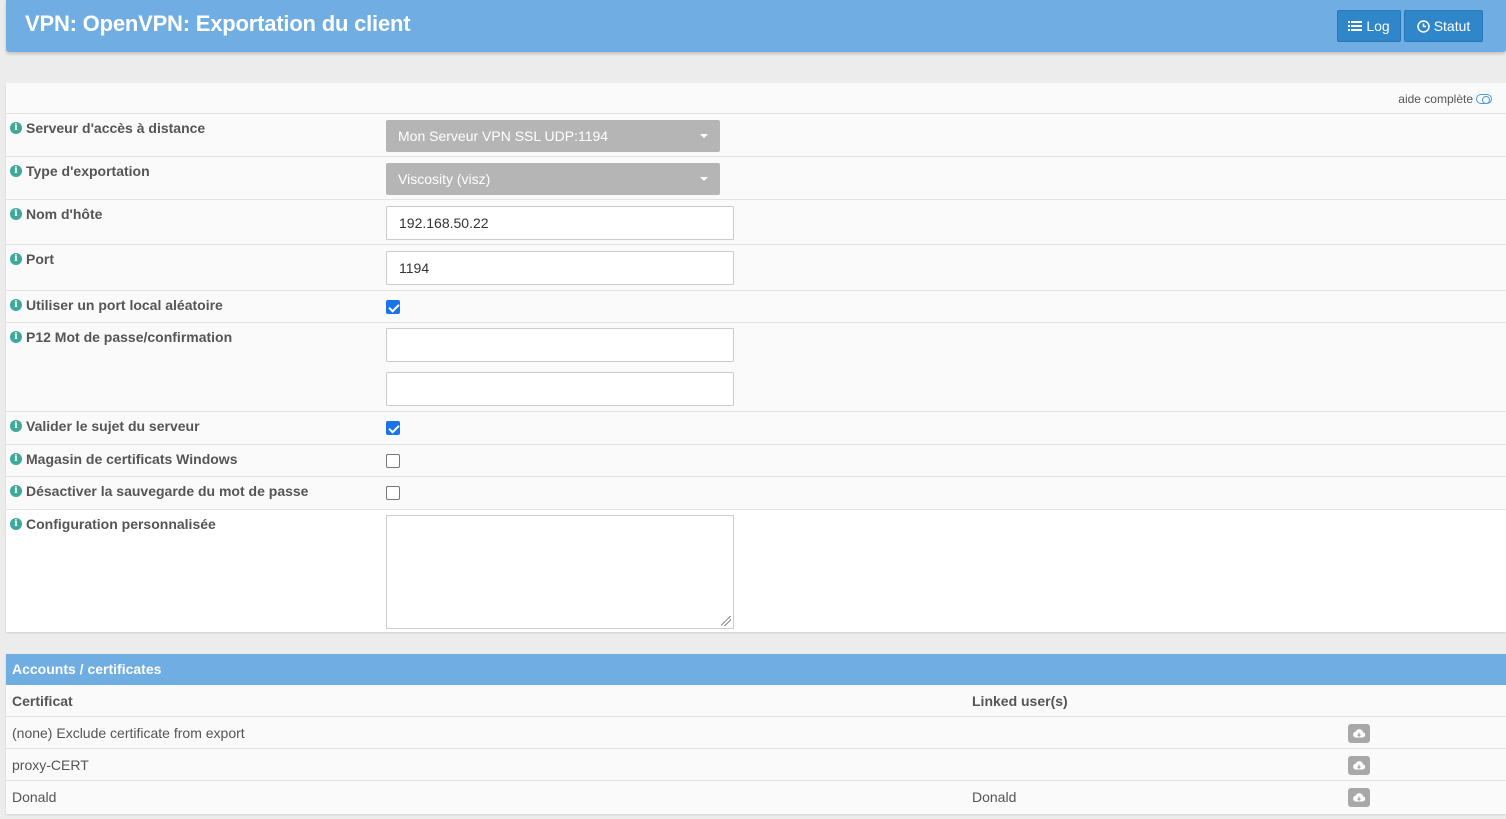  What do you see at coordinates (994, 797) in the screenshot?
I see `cell-linked-user: Donald` at bounding box center [994, 797].